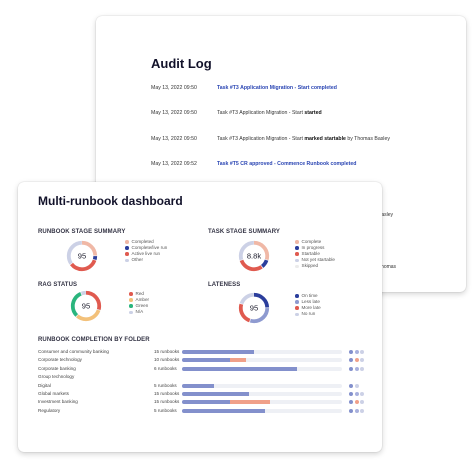 Image resolution: width=474 pixels, height=474 pixels. Describe the element at coordinates (44, 385) in the screenshot. I see `folder-name: Digital` at that location.